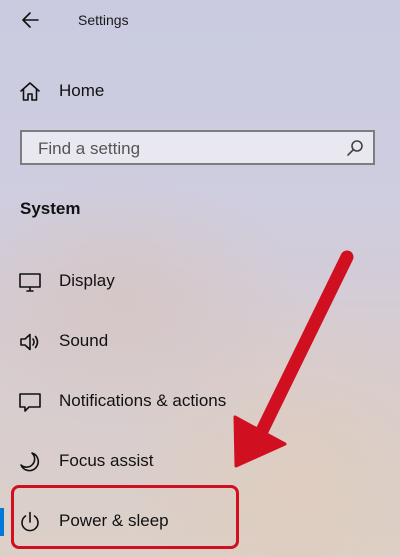  What do you see at coordinates (200, 342) in the screenshot?
I see `nav-item-sound: Sound` at bounding box center [200, 342].